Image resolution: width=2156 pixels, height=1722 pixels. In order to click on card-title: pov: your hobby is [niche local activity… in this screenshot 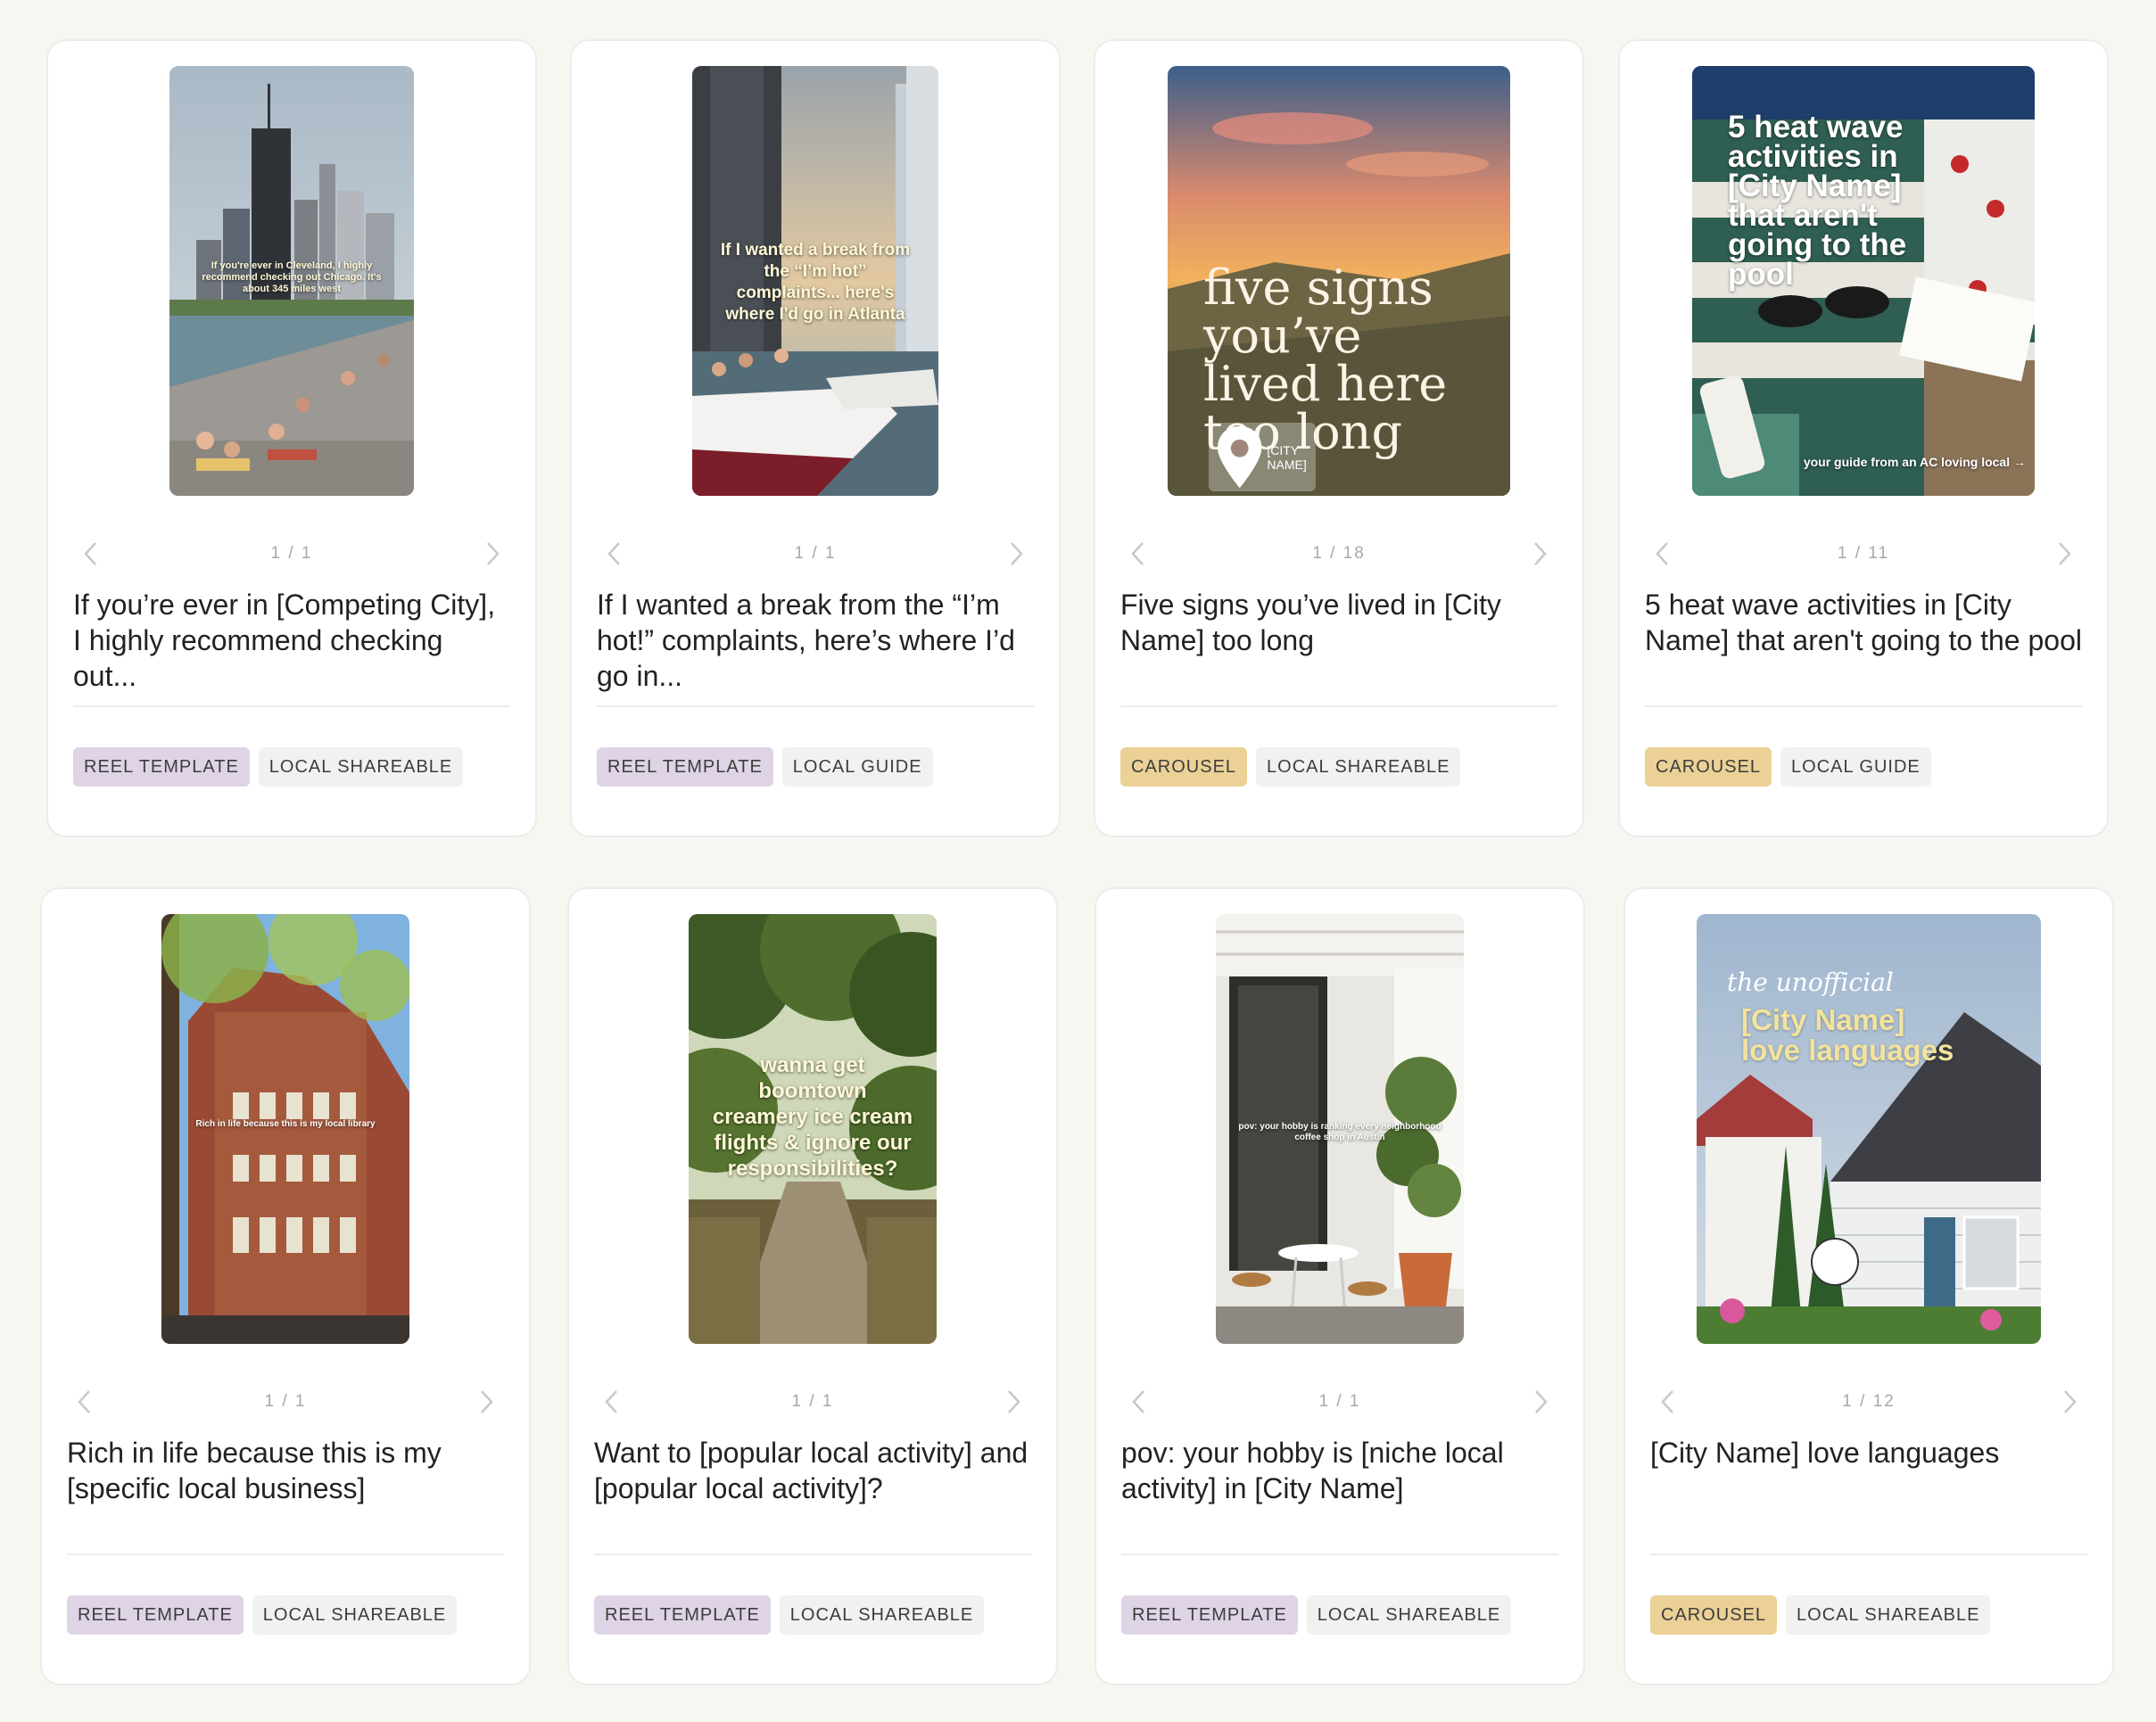, I will do `click(1339, 1471)`.